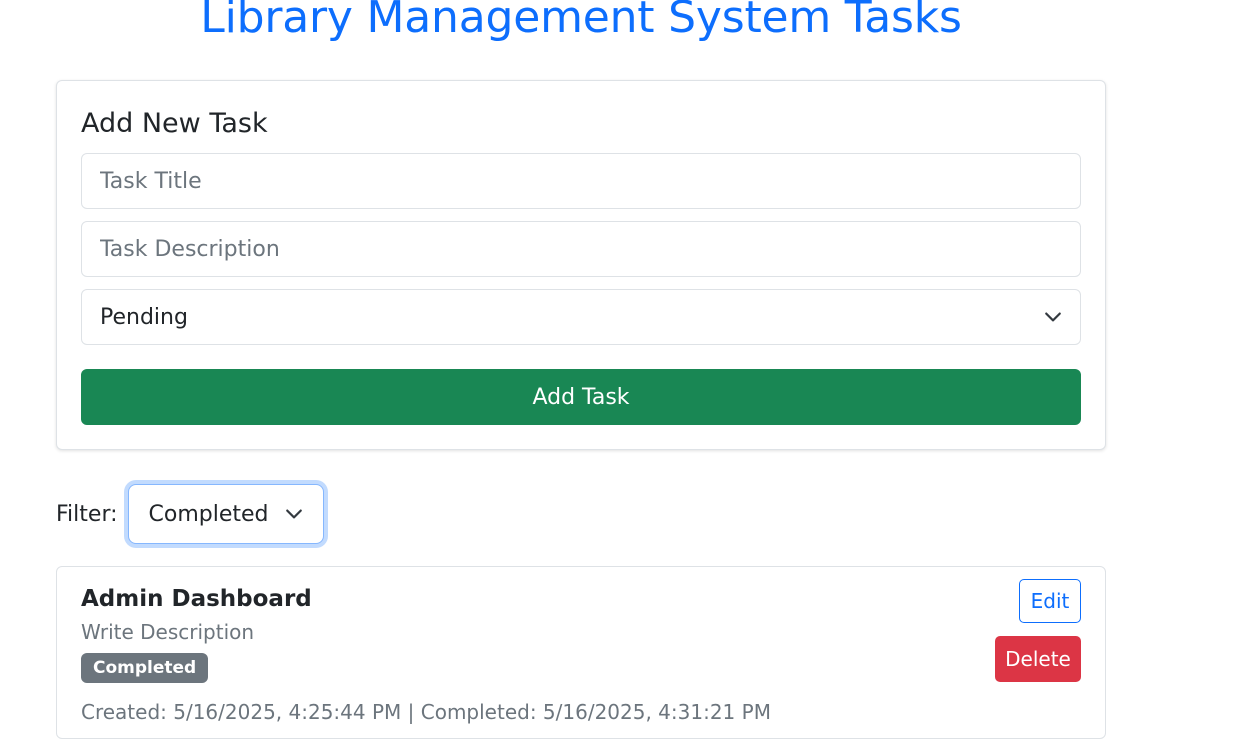 This screenshot has width=1245, height=754. Describe the element at coordinates (1038, 659) in the screenshot. I see `delete-button: Delete` at that location.